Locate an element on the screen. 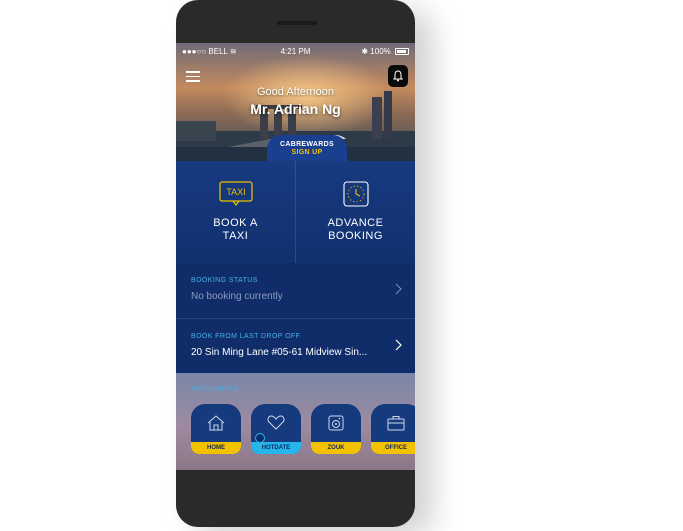 Image resolution: width=683 pixels, height=531 pixels. clock-icon is located at coordinates (356, 194).